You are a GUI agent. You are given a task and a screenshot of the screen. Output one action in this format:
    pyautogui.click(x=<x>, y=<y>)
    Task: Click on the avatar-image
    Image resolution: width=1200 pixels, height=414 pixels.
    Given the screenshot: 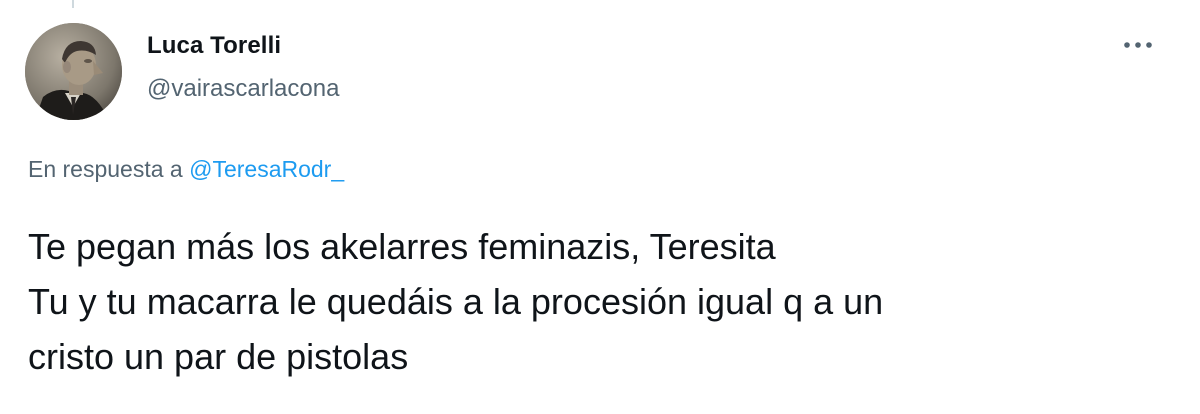 What is the action you would take?
    pyautogui.click(x=73, y=71)
    